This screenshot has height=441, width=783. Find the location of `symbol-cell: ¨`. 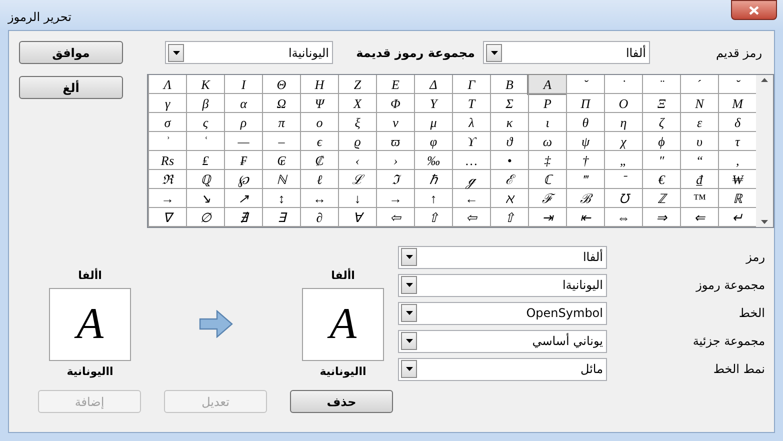

symbol-cell: ¨ is located at coordinates (661, 84).